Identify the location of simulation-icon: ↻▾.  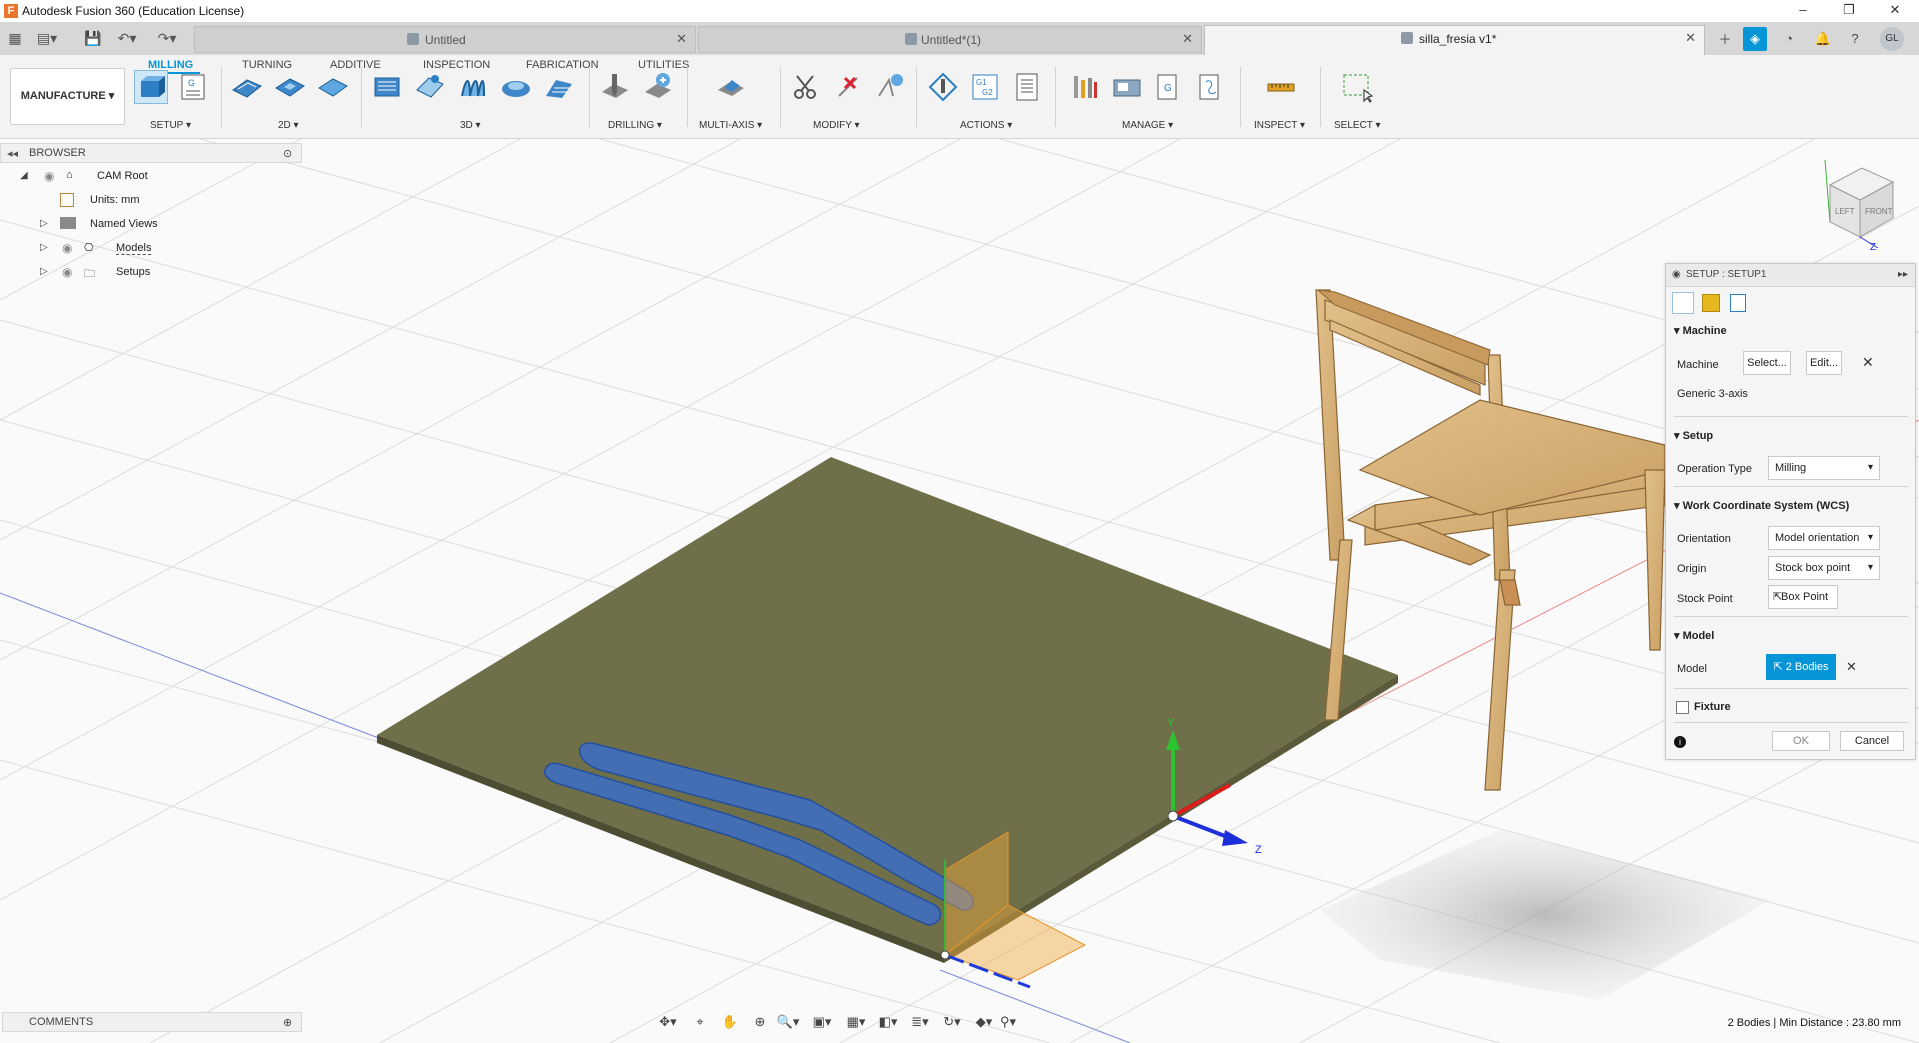
(952, 1023).